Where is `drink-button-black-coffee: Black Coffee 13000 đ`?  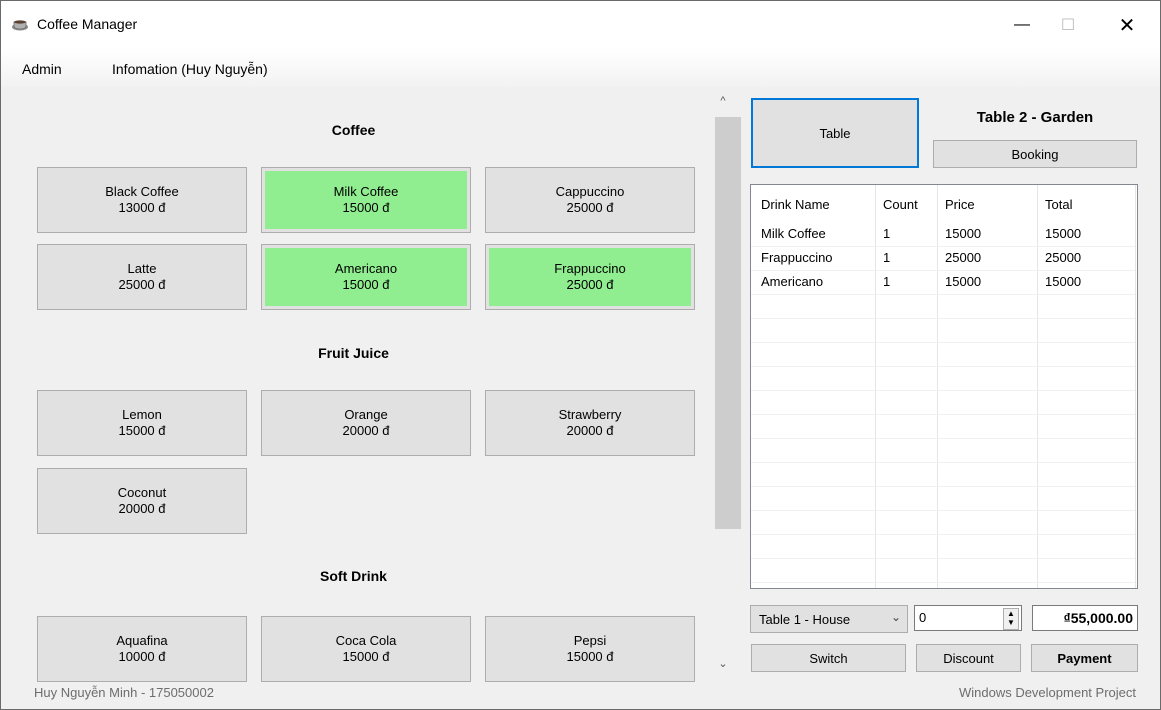 drink-button-black-coffee: Black Coffee 13000 đ is located at coordinates (142, 200).